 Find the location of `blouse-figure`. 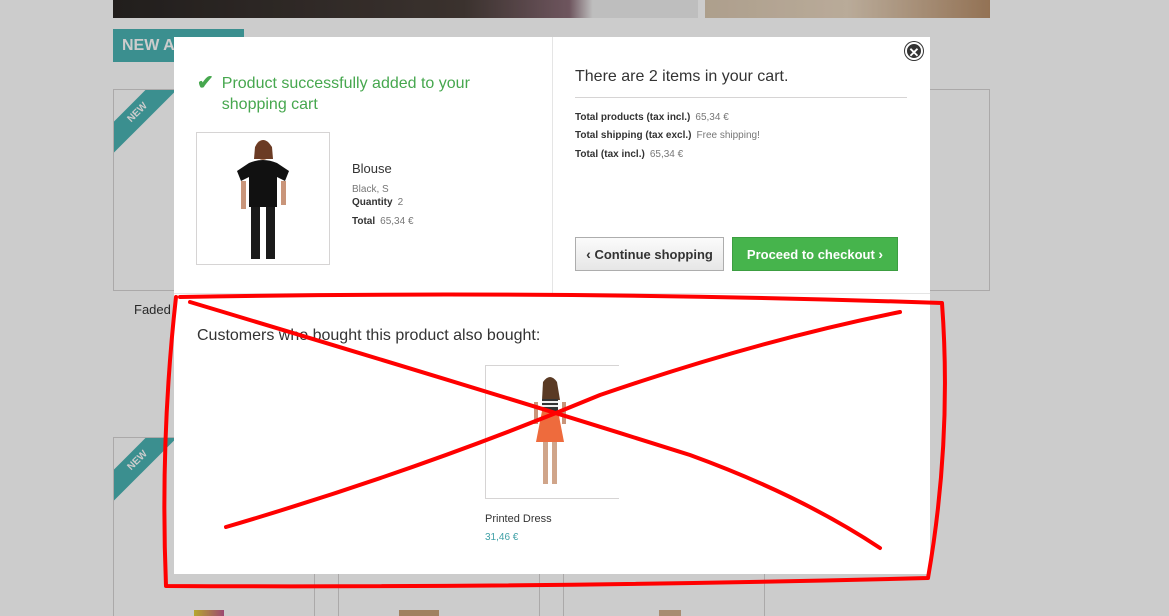

blouse-figure is located at coordinates (263, 199).